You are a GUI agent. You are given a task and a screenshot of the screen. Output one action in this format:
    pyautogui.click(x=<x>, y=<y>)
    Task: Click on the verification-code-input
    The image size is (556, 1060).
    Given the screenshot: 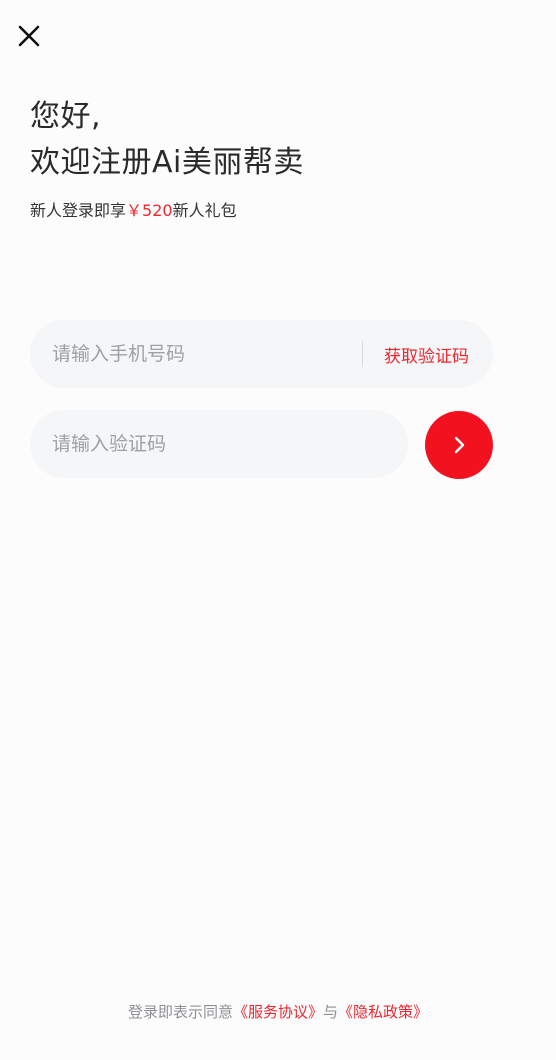 What is the action you would take?
    pyautogui.click(x=219, y=444)
    